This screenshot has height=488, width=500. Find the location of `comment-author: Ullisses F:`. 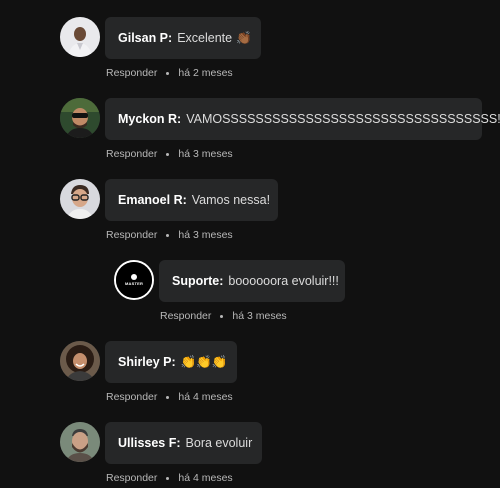

comment-author: Ullisses F: is located at coordinates (149, 443).